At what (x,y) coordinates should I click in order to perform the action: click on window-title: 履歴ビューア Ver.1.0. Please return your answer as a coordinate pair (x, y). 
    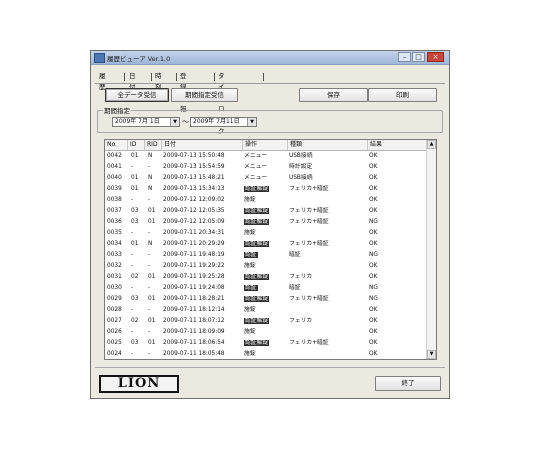
    Looking at the image, I should click on (139, 59).